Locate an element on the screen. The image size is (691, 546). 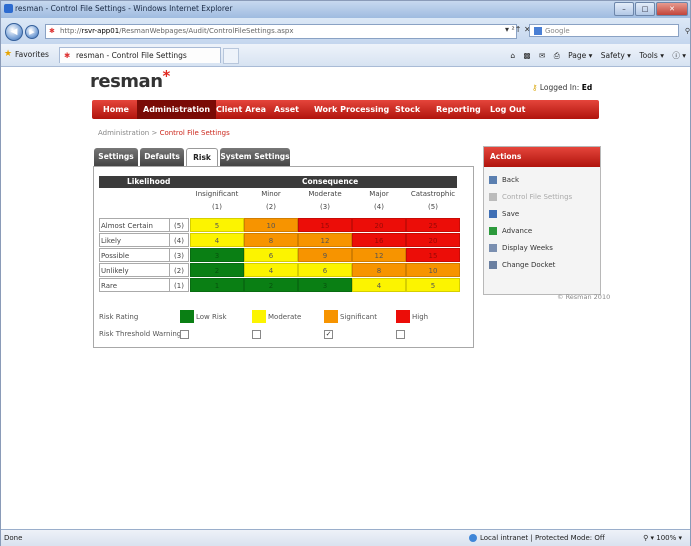
back-icon is located at coordinates (493, 180).